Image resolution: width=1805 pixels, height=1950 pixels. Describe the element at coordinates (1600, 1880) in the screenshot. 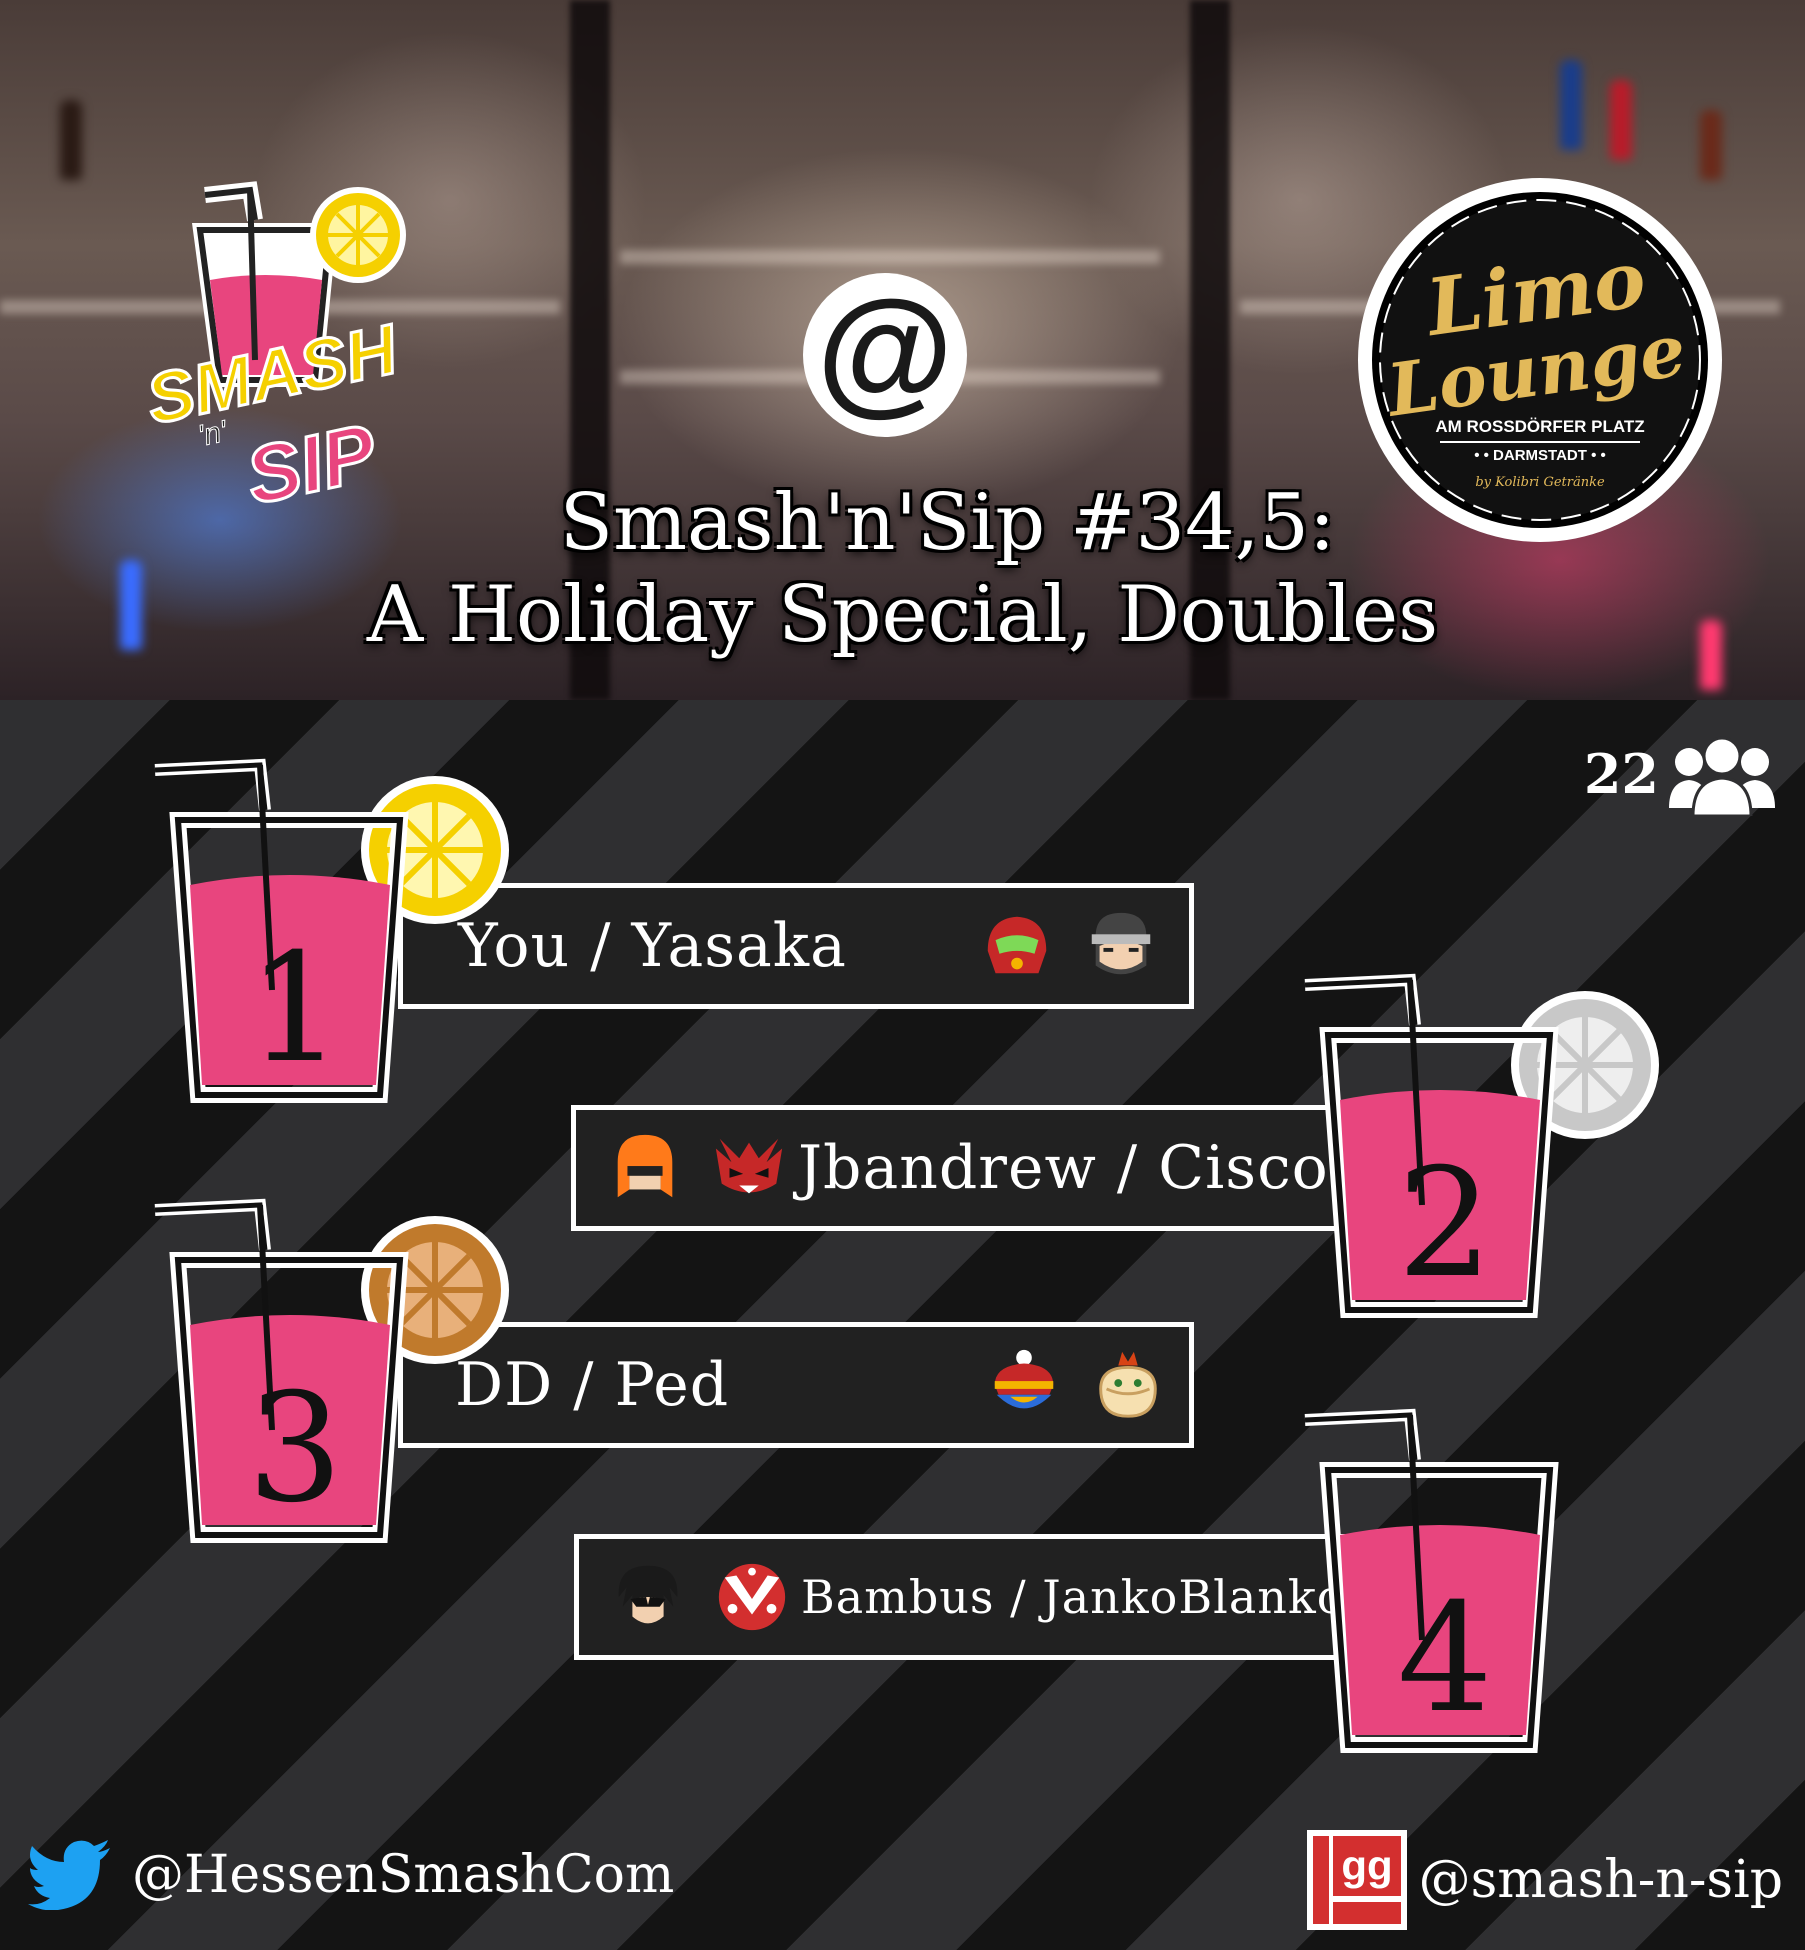

I see `smashgg-handle: @smash-n-sip` at that location.